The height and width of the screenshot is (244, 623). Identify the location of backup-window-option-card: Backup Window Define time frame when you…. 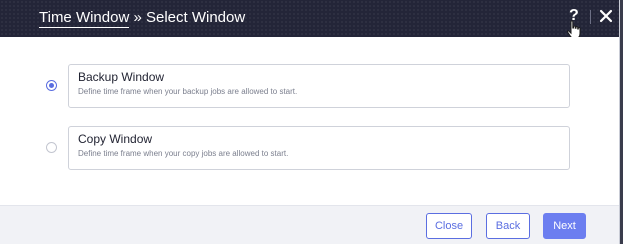
(319, 86).